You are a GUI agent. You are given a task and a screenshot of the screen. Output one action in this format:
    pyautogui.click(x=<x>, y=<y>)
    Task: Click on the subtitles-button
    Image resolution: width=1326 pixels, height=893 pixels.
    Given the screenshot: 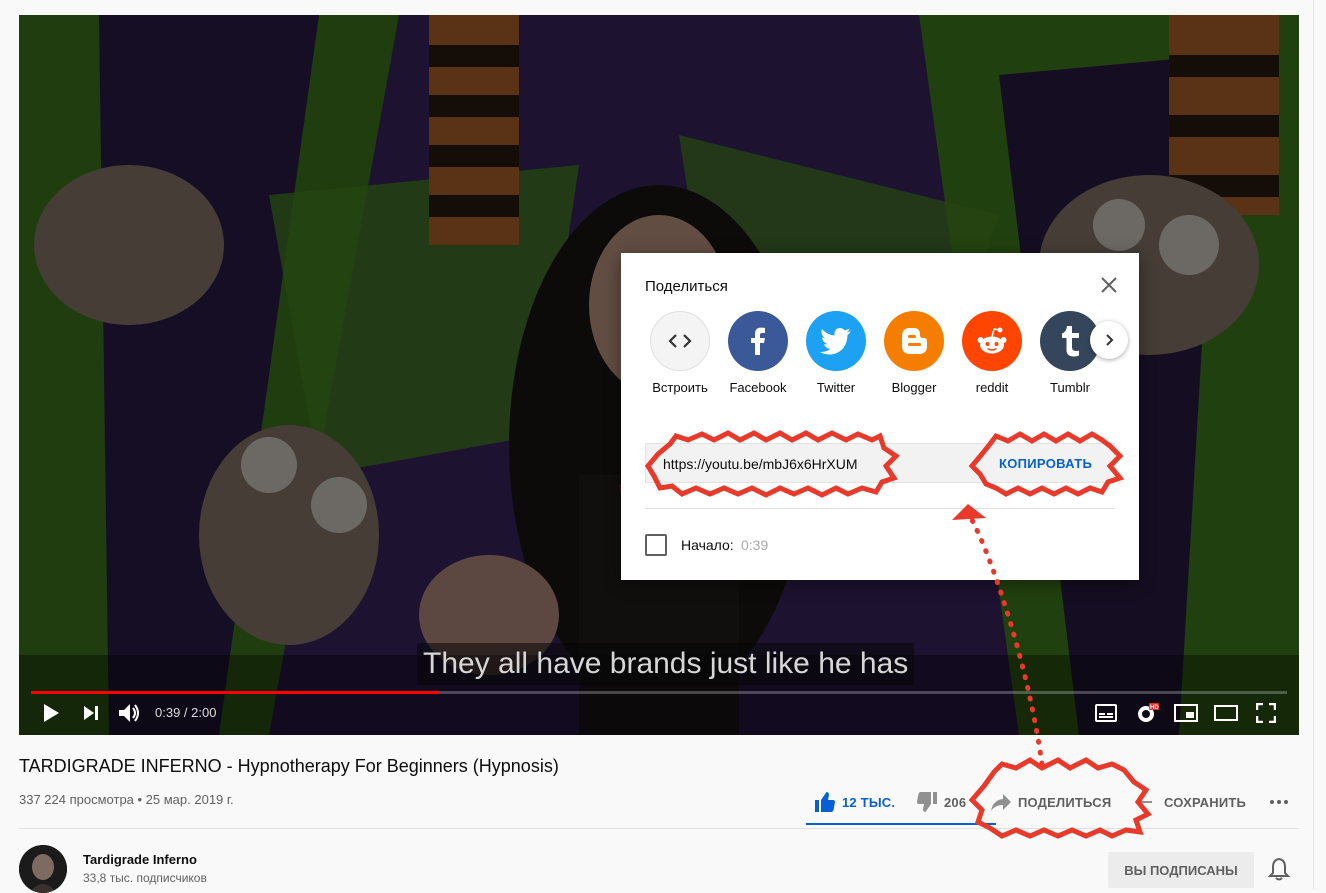 What is the action you would take?
    pyautogui.click(x=1106, y=713)
    